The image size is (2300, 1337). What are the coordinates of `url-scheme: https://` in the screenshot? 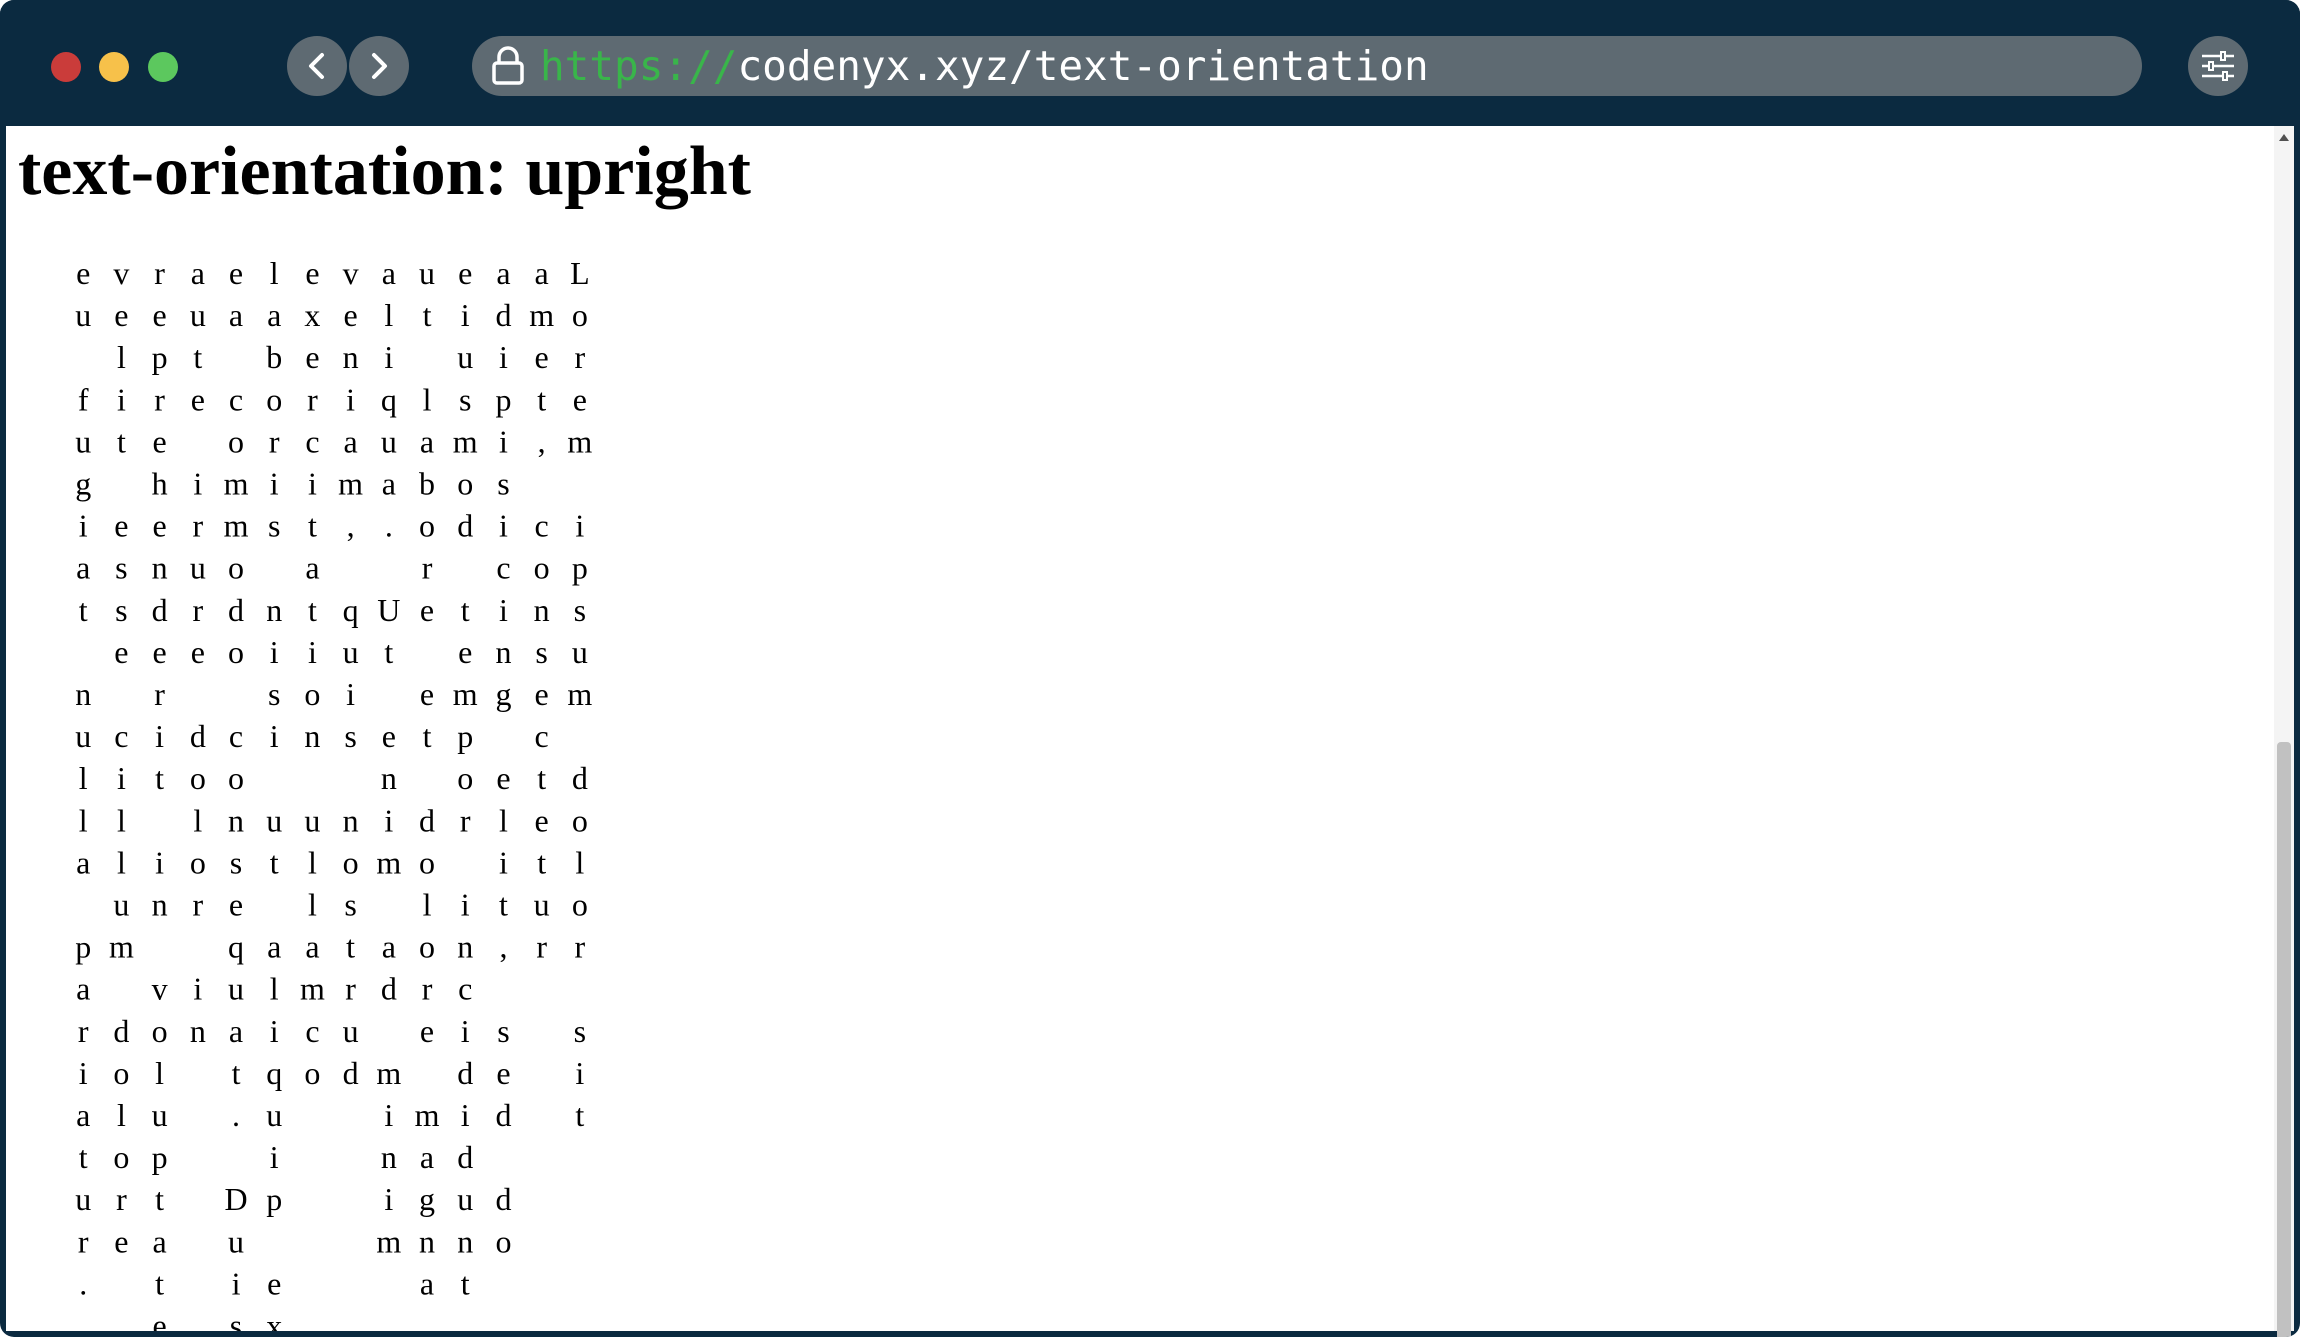 It's located at (639, 66).